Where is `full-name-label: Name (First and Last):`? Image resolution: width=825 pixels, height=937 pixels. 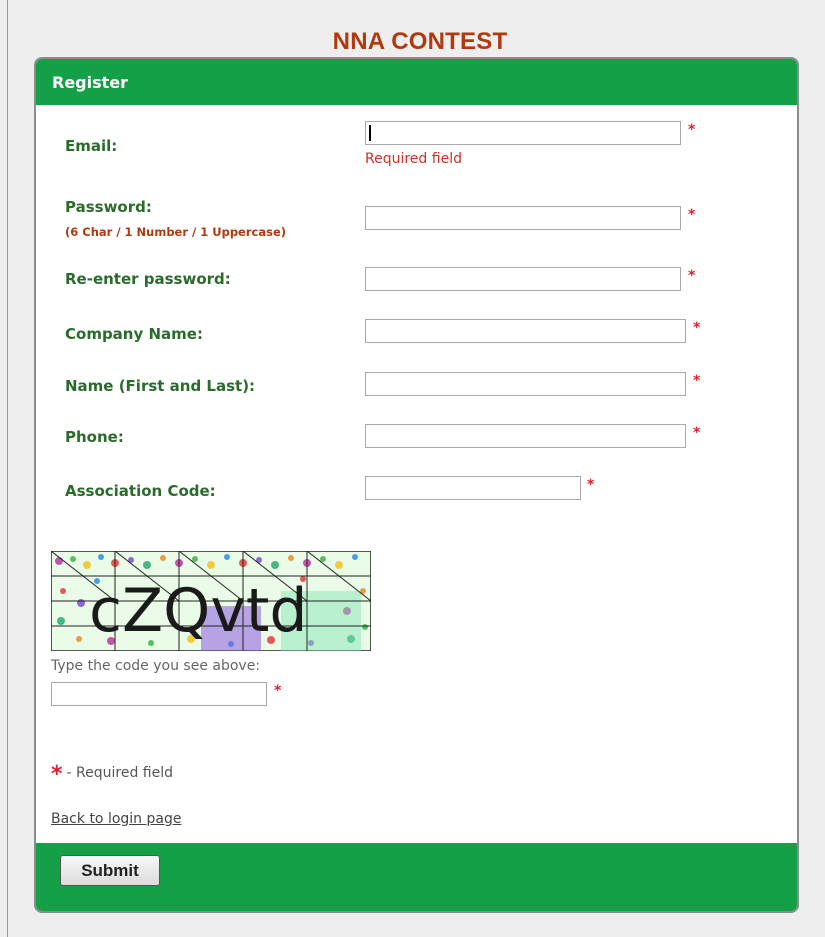
full-name-label: Name (First and Last): is located at coordinates (160, 386).